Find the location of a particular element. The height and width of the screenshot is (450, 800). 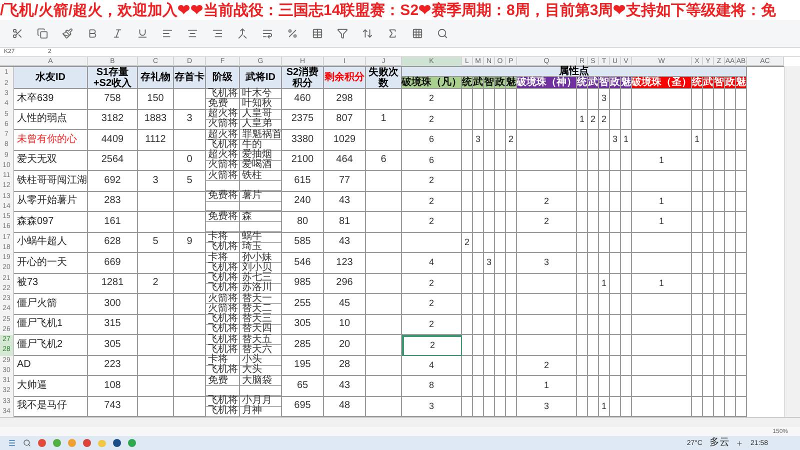

table-cell: 45 is located at coordinates (345, 304).